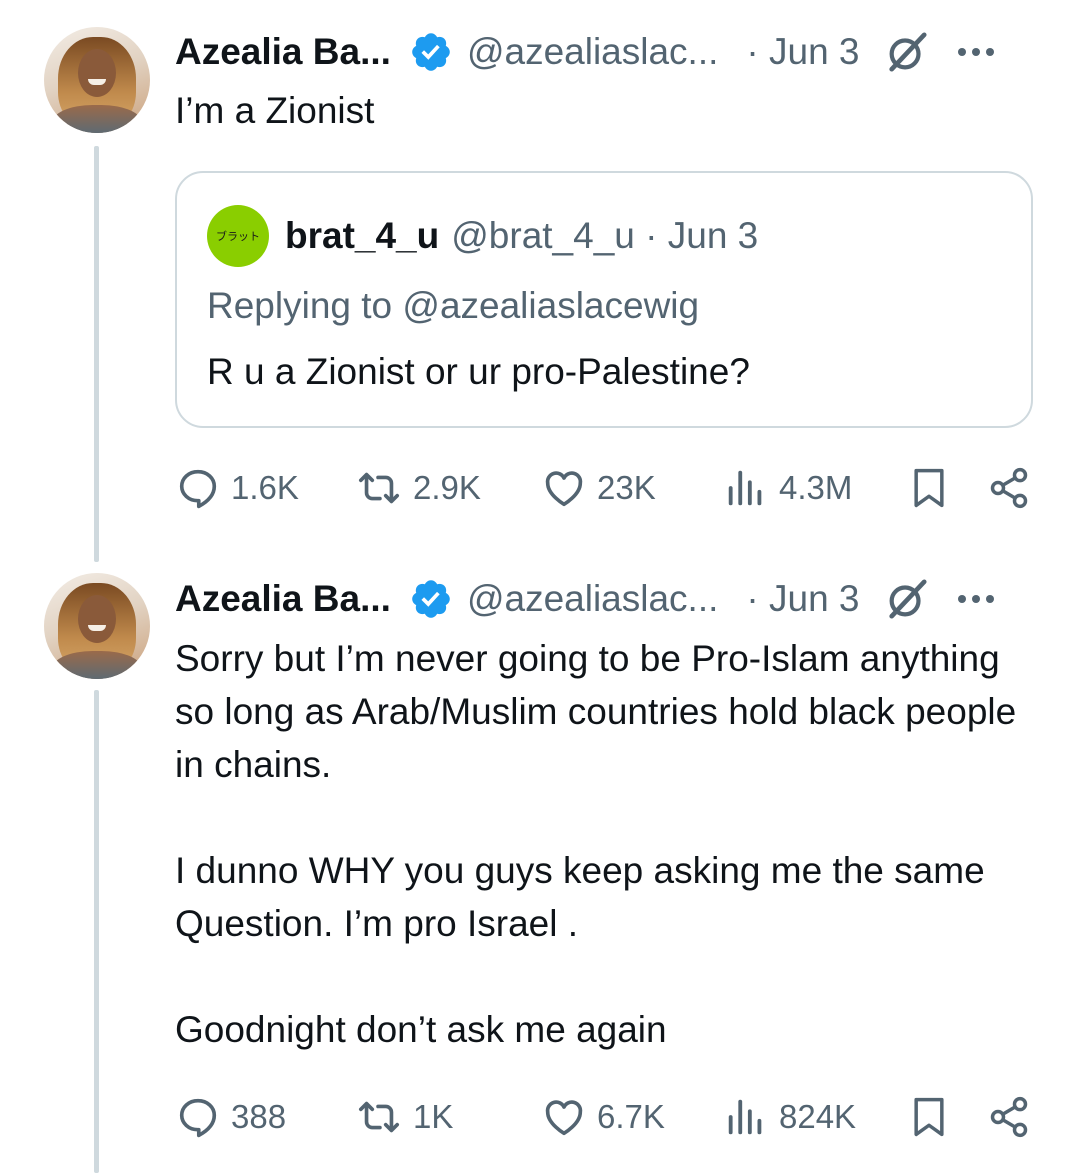  I want to click on like-button: 23K, so click(598, 488).